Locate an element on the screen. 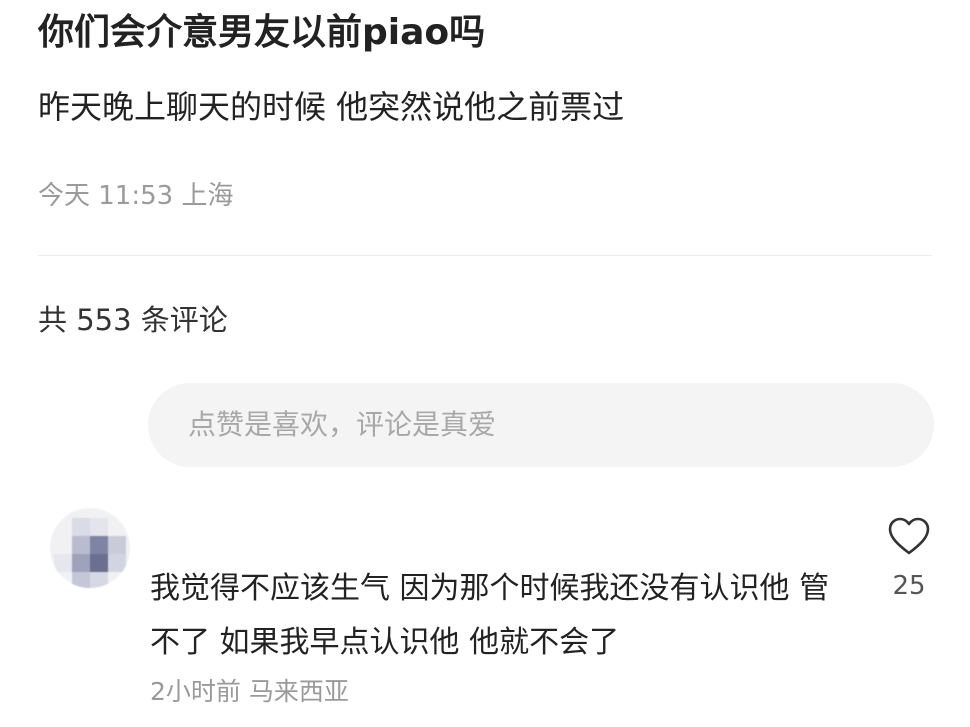 Image resolution: width=970 pixels, height=727 pixels. avatar is located at coordinates (90, 548).